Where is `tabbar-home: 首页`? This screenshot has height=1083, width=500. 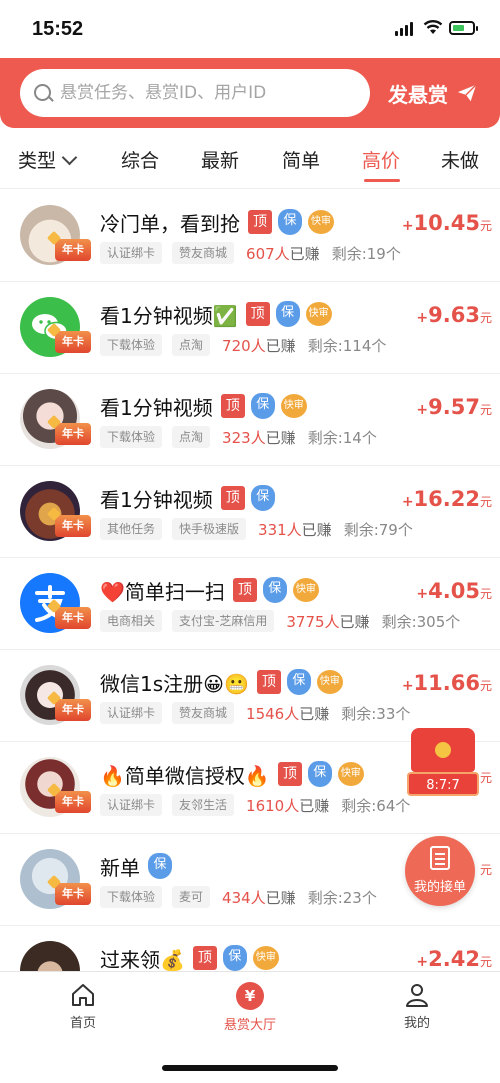 tabbar-home: 首页 is located at coordinates (83, 1006).